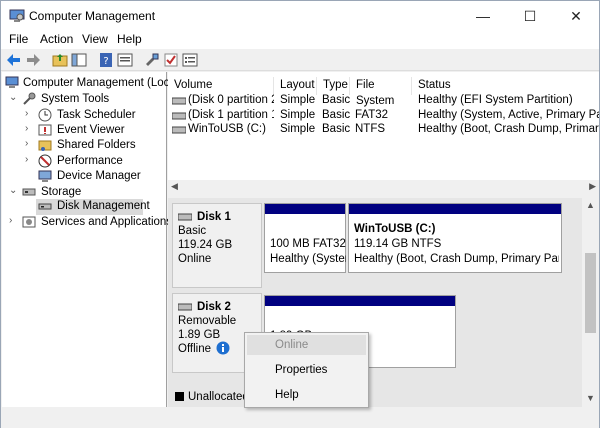 This screenshot has height=428, width=600. Describe the element at coordinates (300, 40) in the screenshot. I see `menu-bar: File Action View Help` at that location.